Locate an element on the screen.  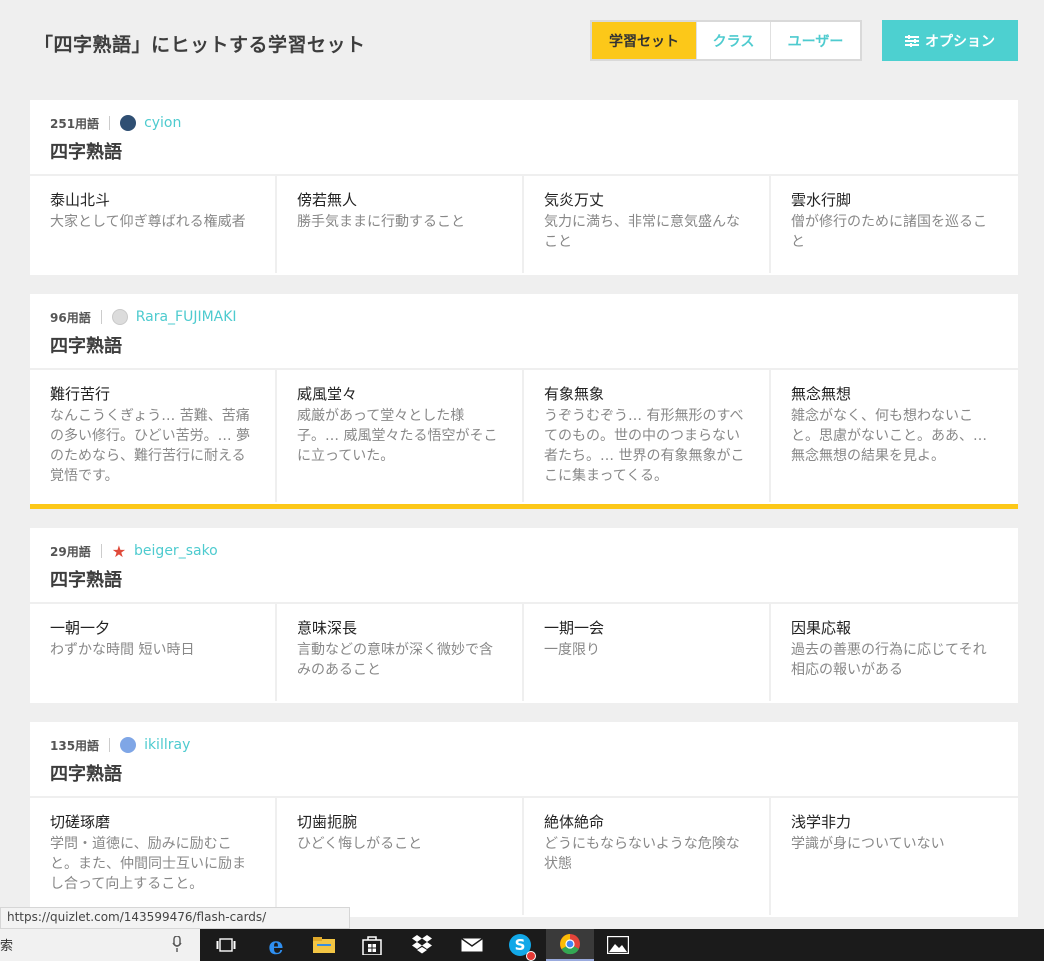
file-explorer-icon is located at coordinates (324, 945).